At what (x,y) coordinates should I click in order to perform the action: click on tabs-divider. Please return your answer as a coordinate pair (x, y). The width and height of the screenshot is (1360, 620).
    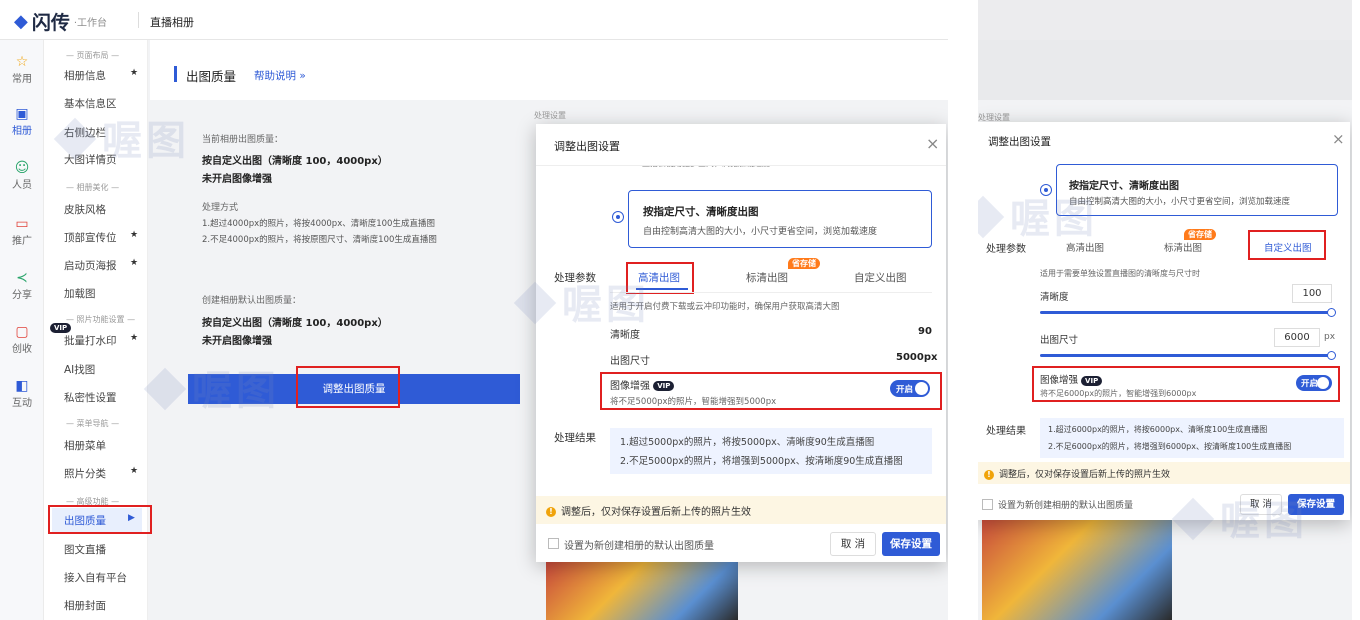
    Looking at the image, I should click on (771, 292).